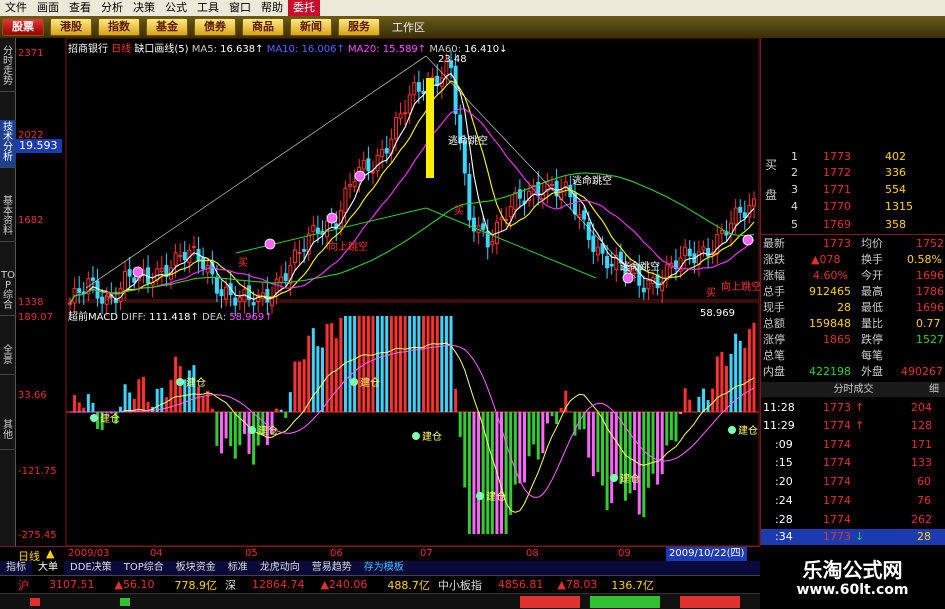 The height and width of the screenshot is (609, 945). I want to click on diff-value: 111.418↑, so click(174, 317).